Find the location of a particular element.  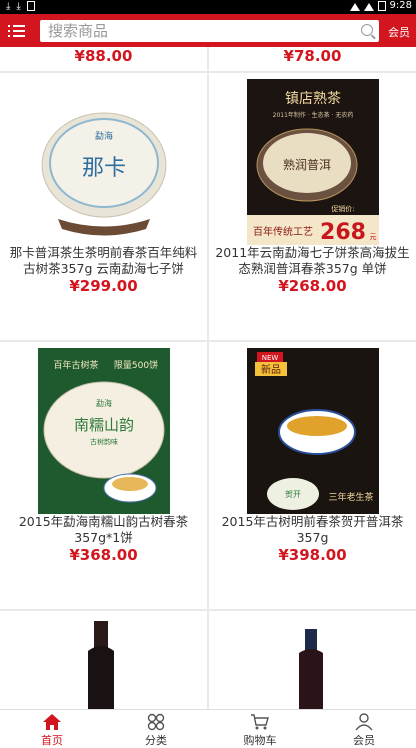

tab-cart: 购物车 is located at coordinates (260, 729).